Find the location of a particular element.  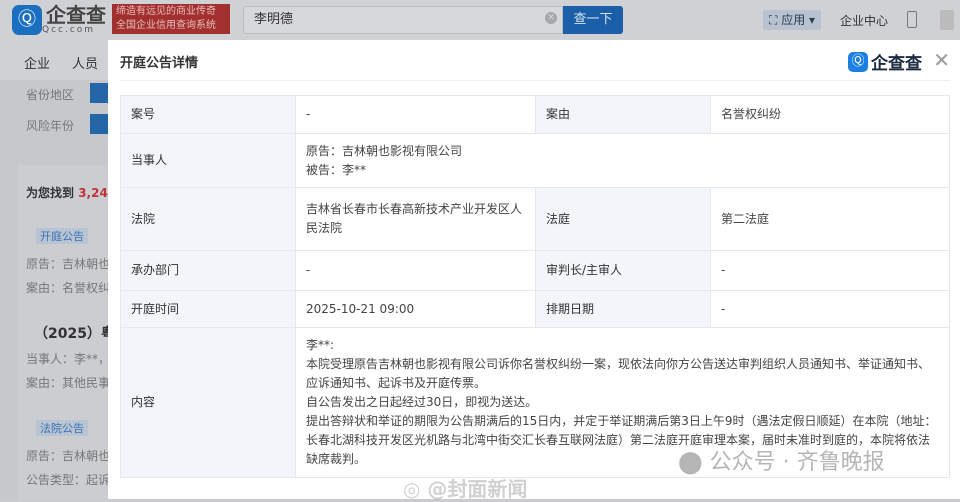

modal-title: 开庭公告详情 is located at coordinates (159, 63).